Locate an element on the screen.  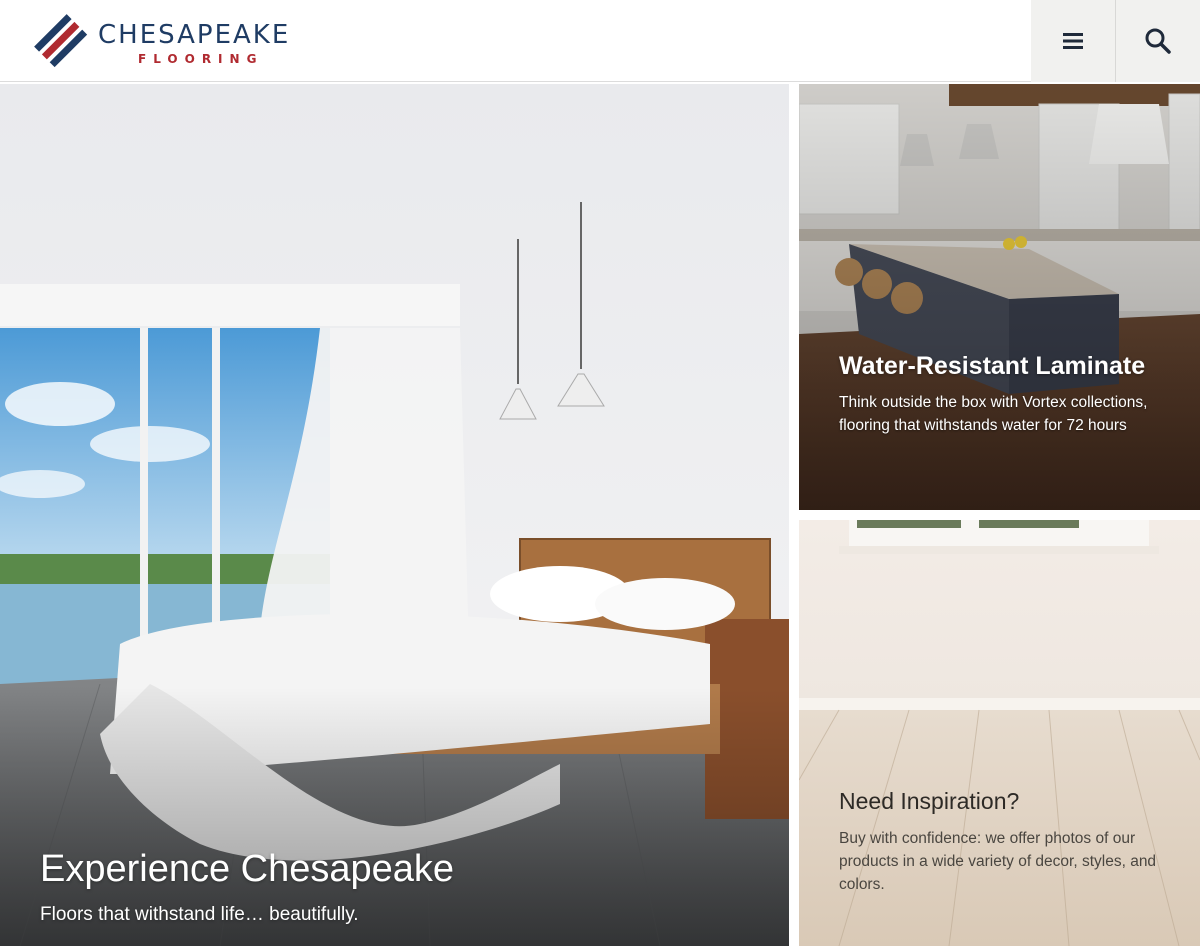
panel-gutter-vertical is located at coordinates (794, 515).